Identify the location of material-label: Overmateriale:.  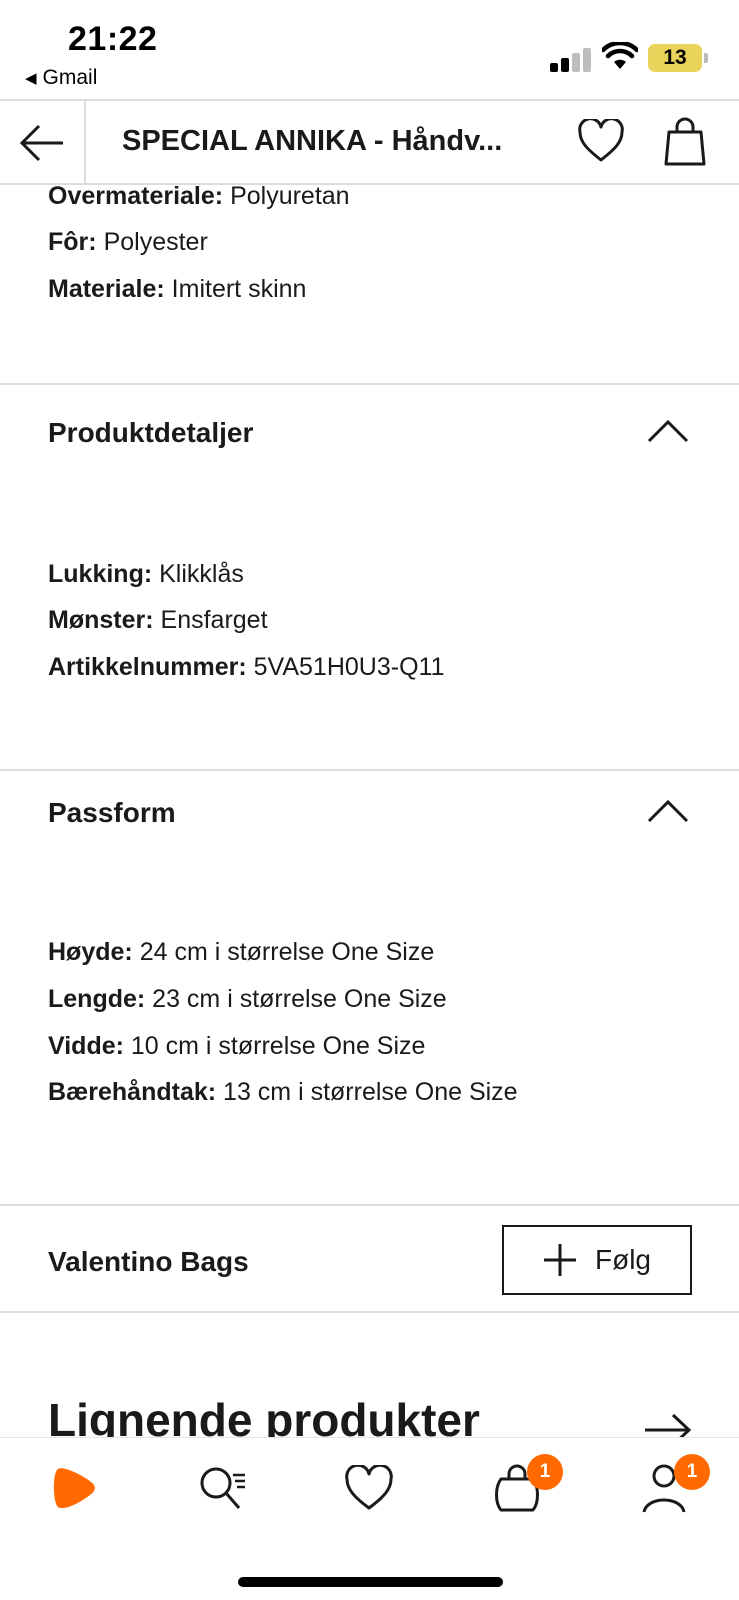
(136, 197).